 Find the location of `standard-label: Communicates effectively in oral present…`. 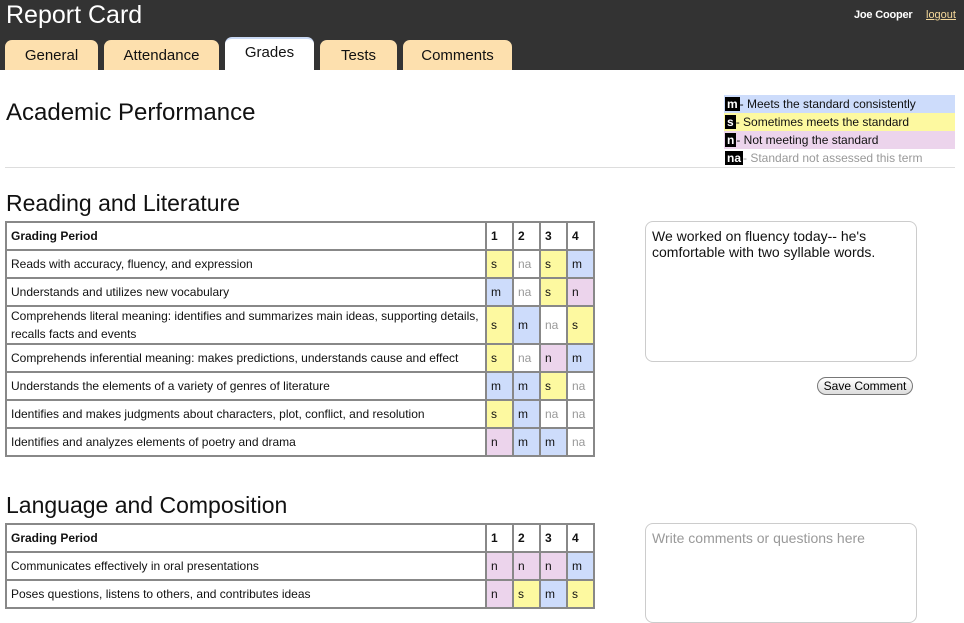

standard-label: Communicates effectively in oral present… is located at coordinates (246, 566).